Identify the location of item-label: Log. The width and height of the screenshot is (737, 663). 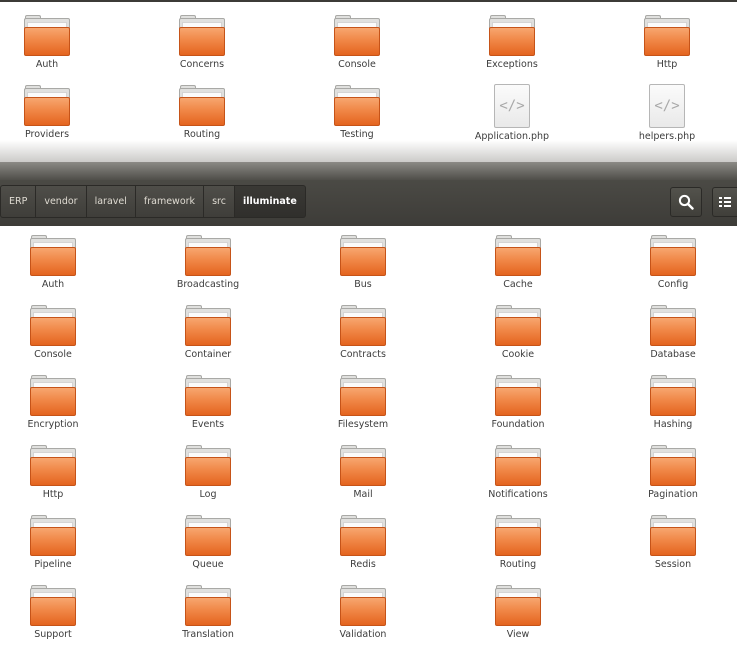
(208, 494).